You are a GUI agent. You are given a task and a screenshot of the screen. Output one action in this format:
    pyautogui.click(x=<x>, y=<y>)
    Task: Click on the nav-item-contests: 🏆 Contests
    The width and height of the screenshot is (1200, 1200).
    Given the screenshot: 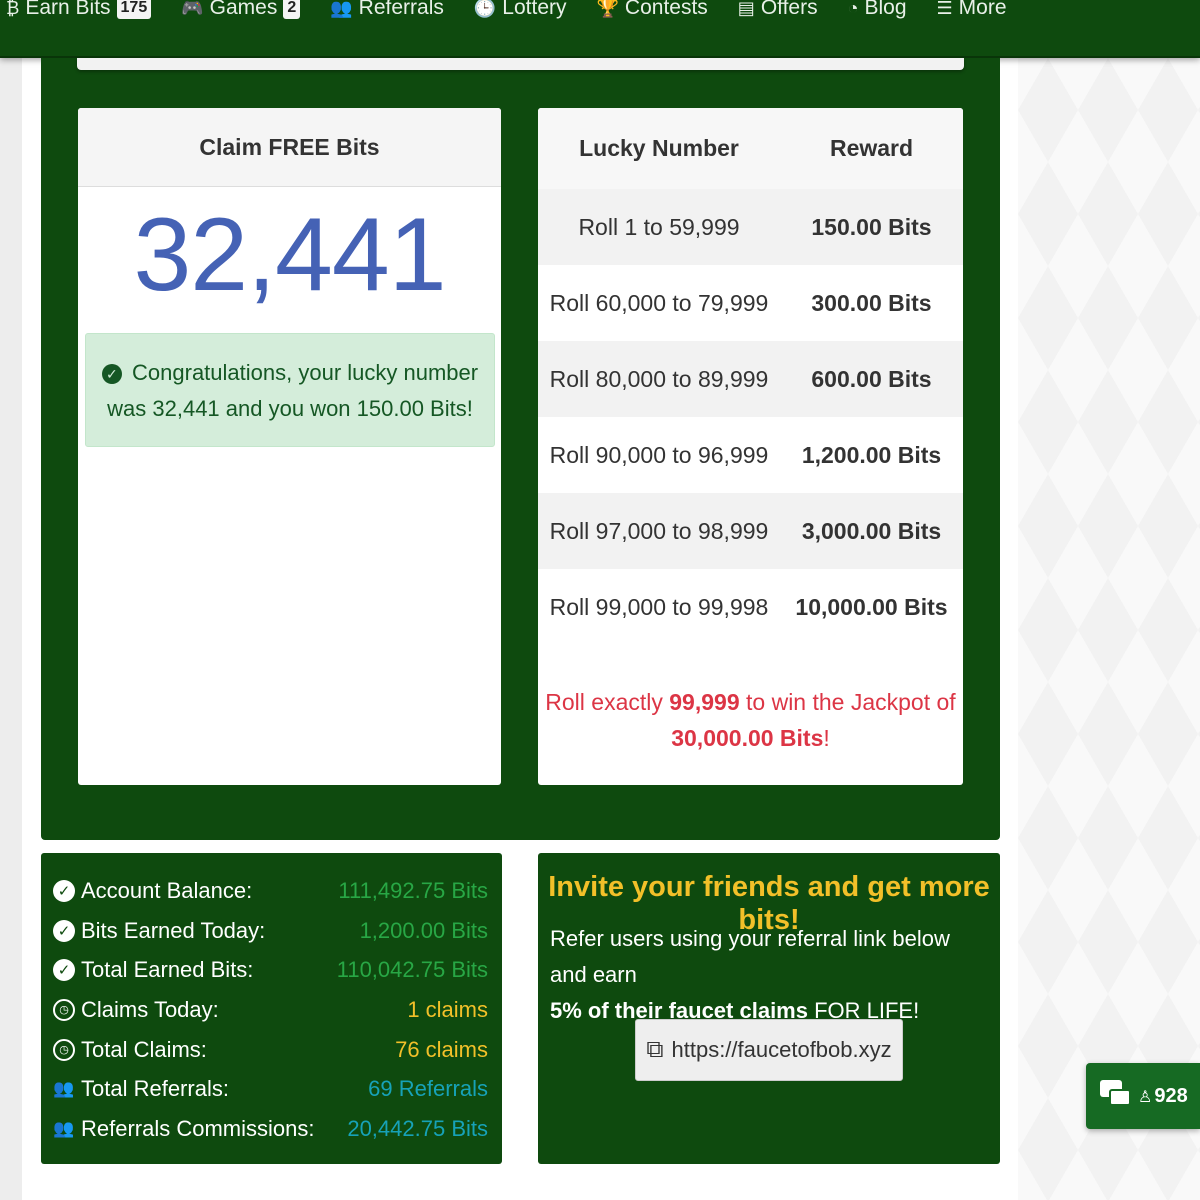 What is the action you would take?
    pyautogui.click(x=652, y=9)
    